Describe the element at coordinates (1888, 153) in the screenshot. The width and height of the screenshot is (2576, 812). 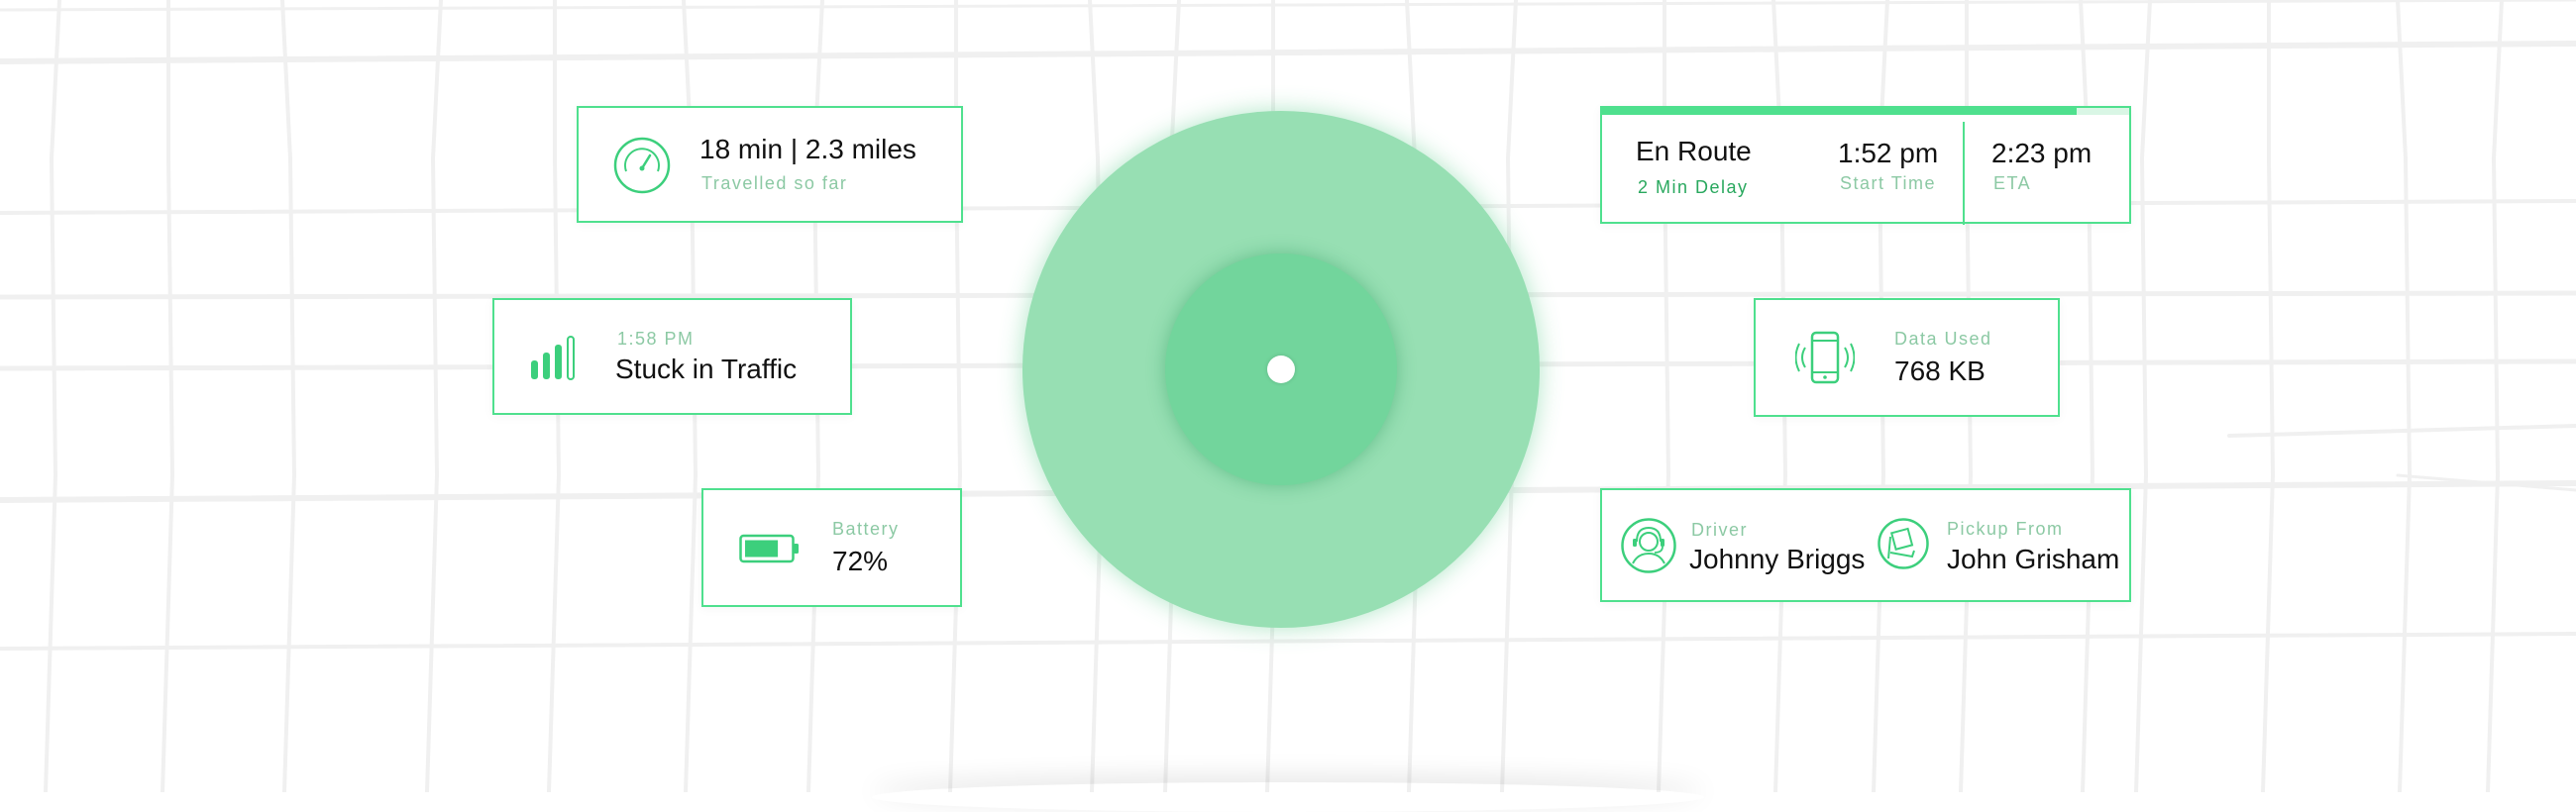
I see `route-start-time: 1:52 pm` at that location.